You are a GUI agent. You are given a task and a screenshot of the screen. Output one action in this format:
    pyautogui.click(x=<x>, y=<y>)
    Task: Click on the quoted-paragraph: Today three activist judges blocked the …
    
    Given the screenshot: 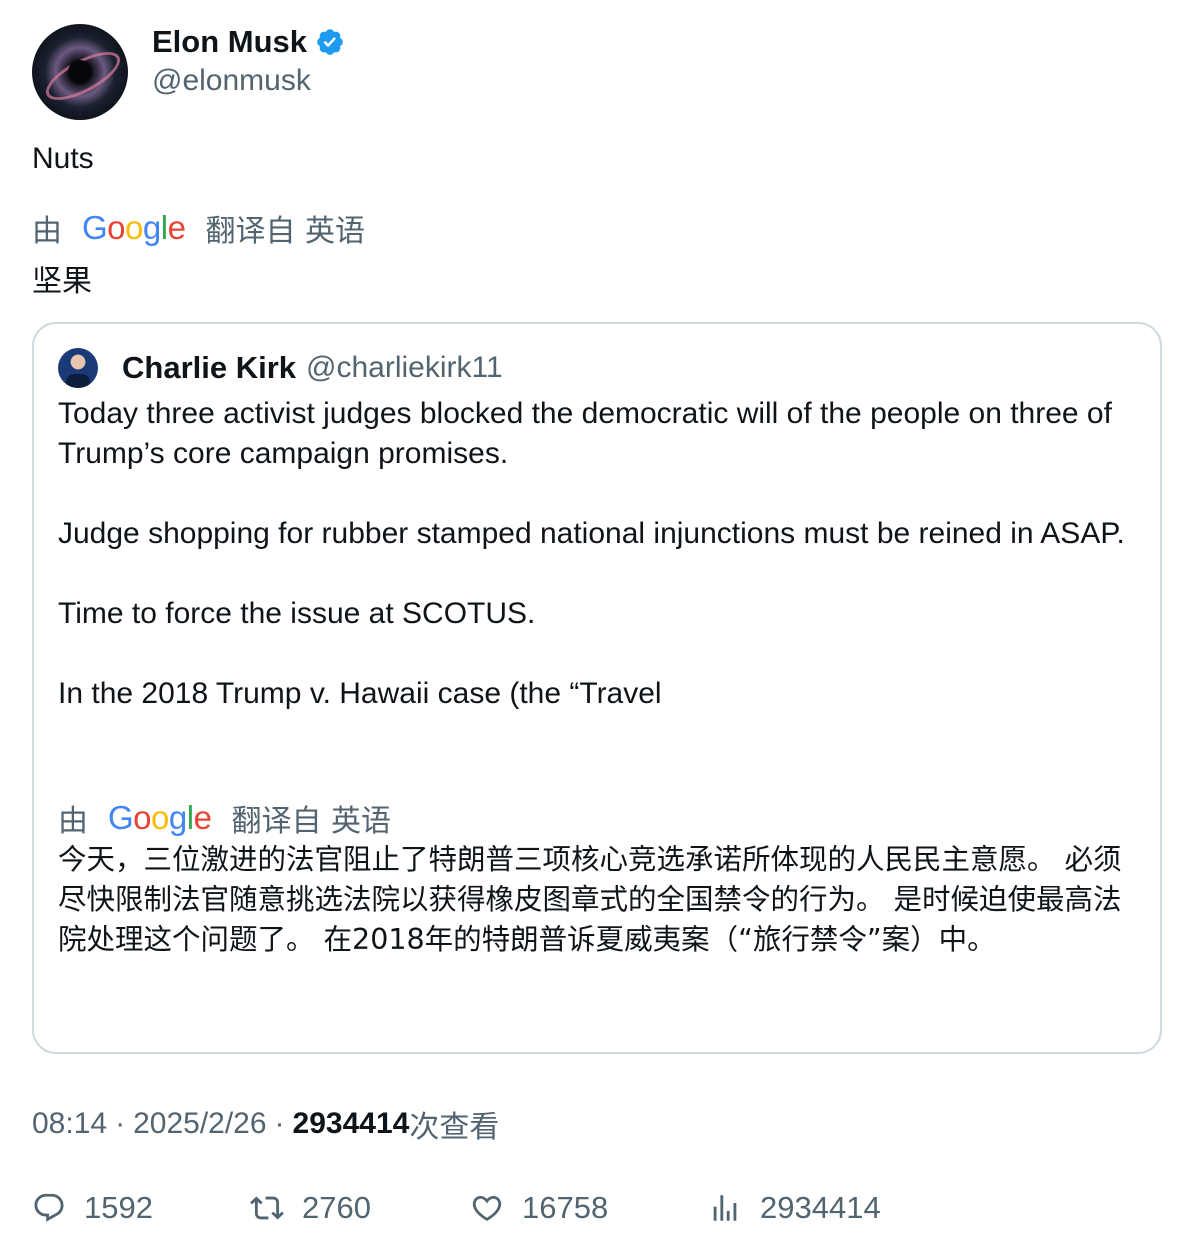 What is the action you would take?
    pyautogui.click(x=585, y=433)
    